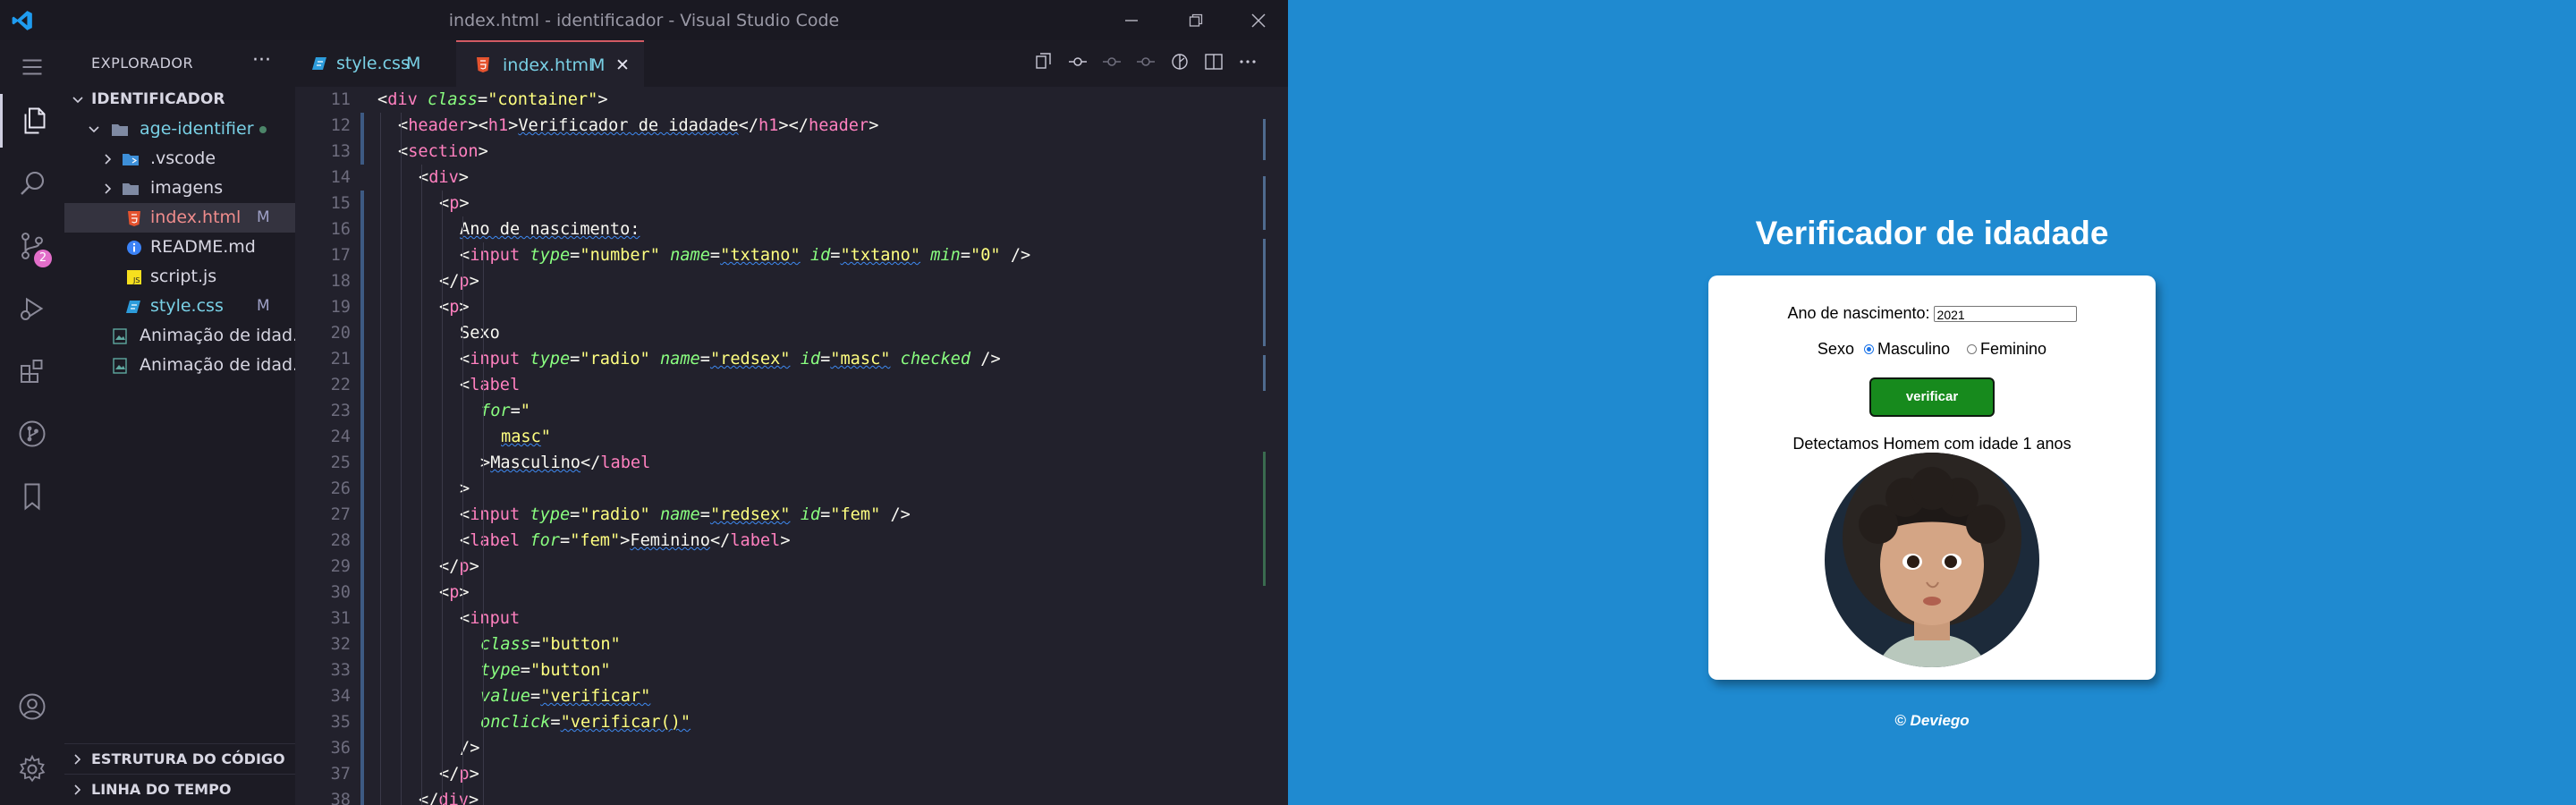 The width and height of the screenshot is (2576, 805). I want to click on line-number: 26, so click(340, 488).